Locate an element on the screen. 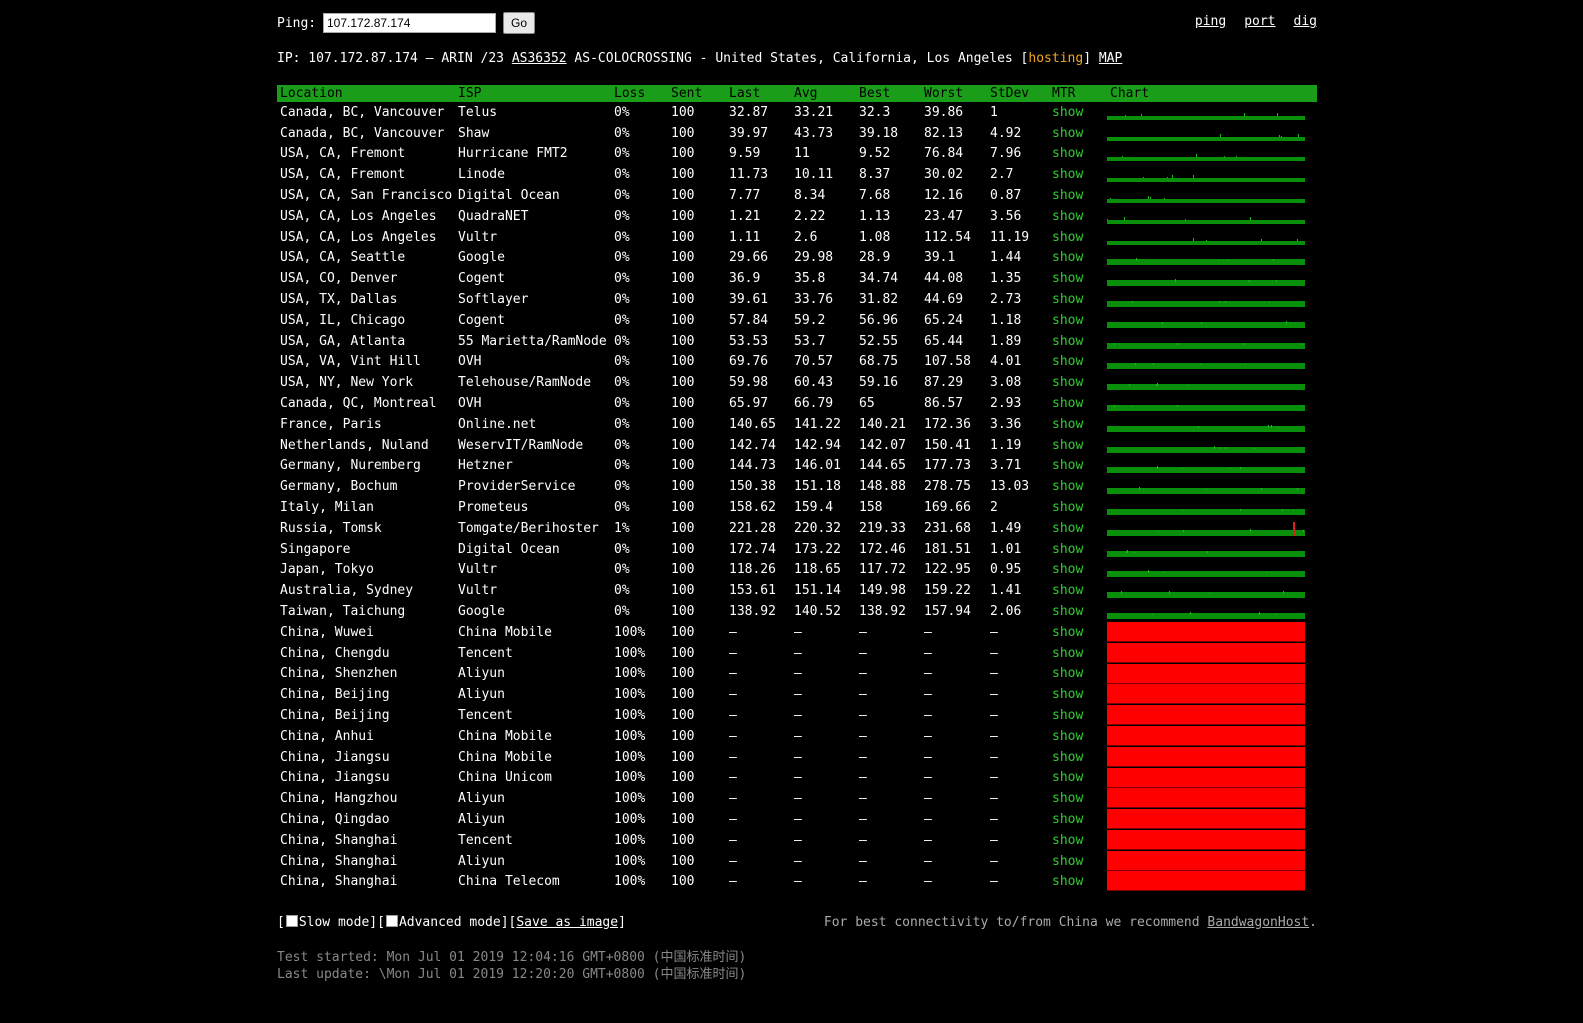 The image size is (1583, 1023). go-button: Go is located at coordinates (519, 23).